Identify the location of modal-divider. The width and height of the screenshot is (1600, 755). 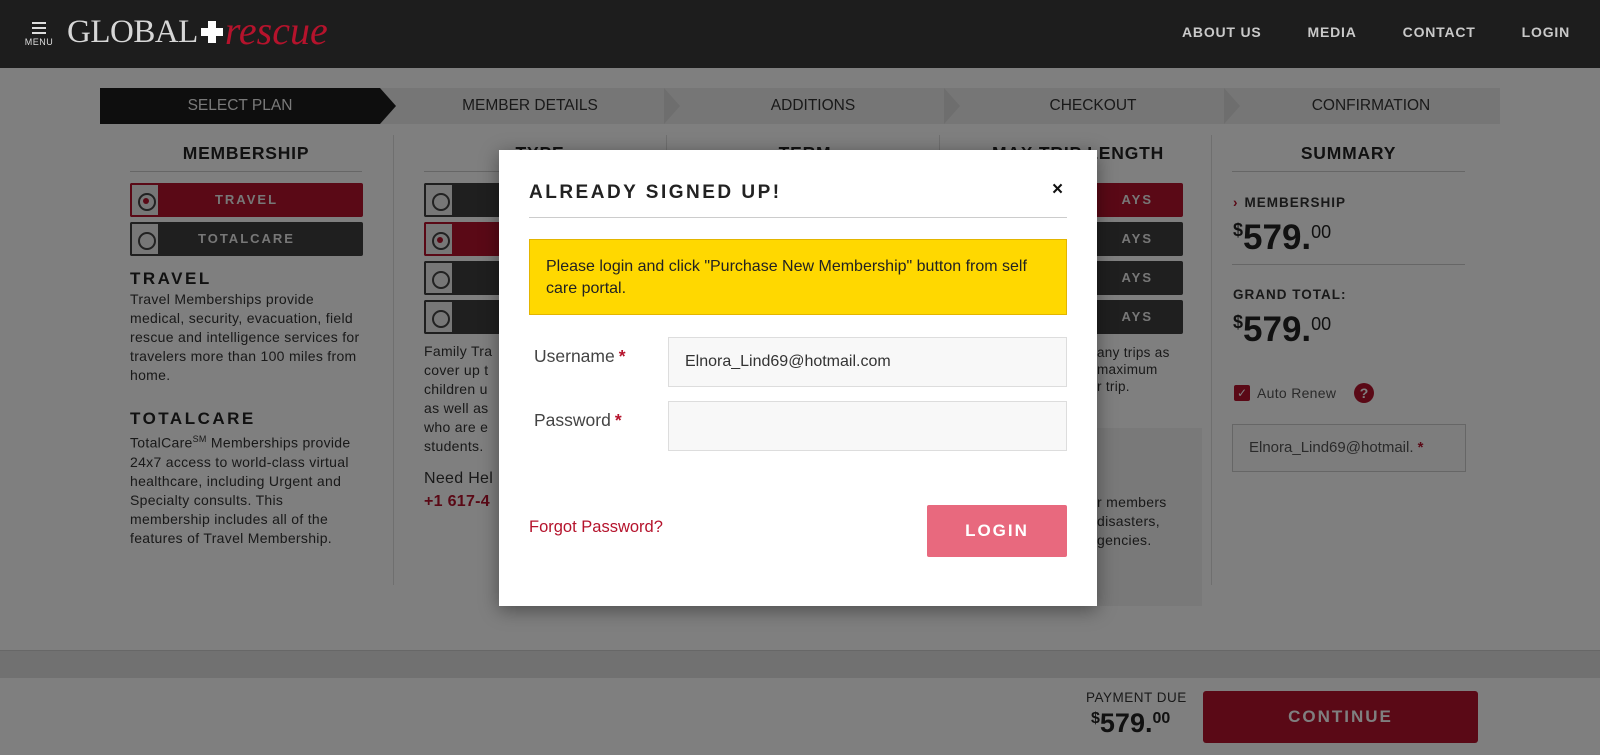
(798, 217).